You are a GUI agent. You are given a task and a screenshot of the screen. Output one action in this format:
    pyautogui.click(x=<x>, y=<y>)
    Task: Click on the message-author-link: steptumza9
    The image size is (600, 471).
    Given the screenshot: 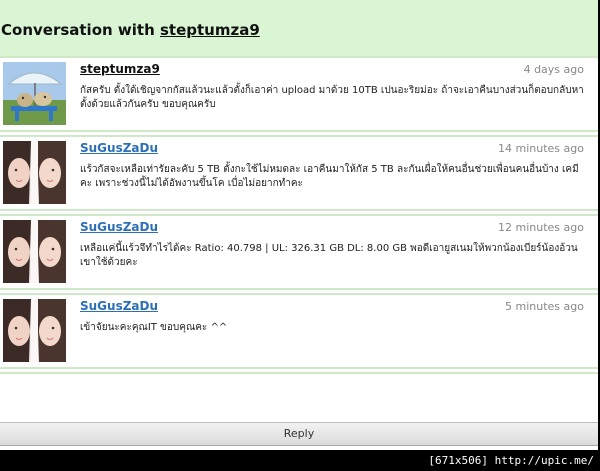 What is the action you would take?
    pyautogui.click(x=120, y=69)
    